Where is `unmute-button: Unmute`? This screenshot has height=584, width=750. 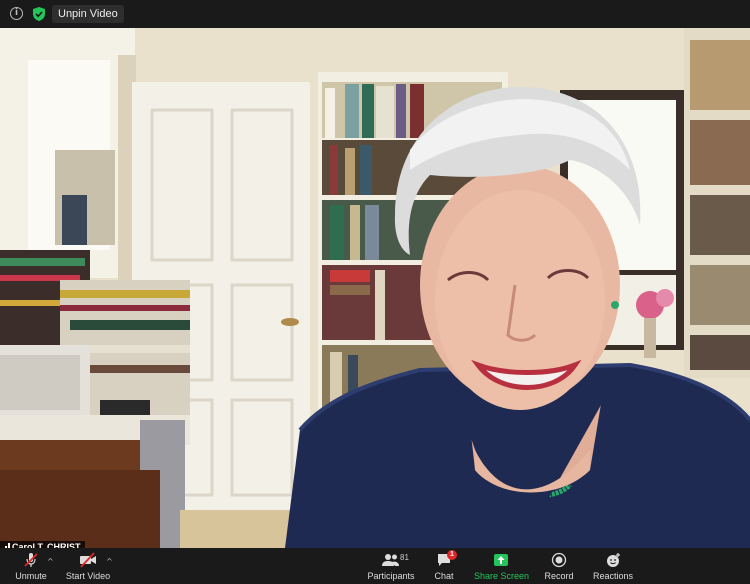 unmute-button: Unmute is located at coordinates (31, 566).